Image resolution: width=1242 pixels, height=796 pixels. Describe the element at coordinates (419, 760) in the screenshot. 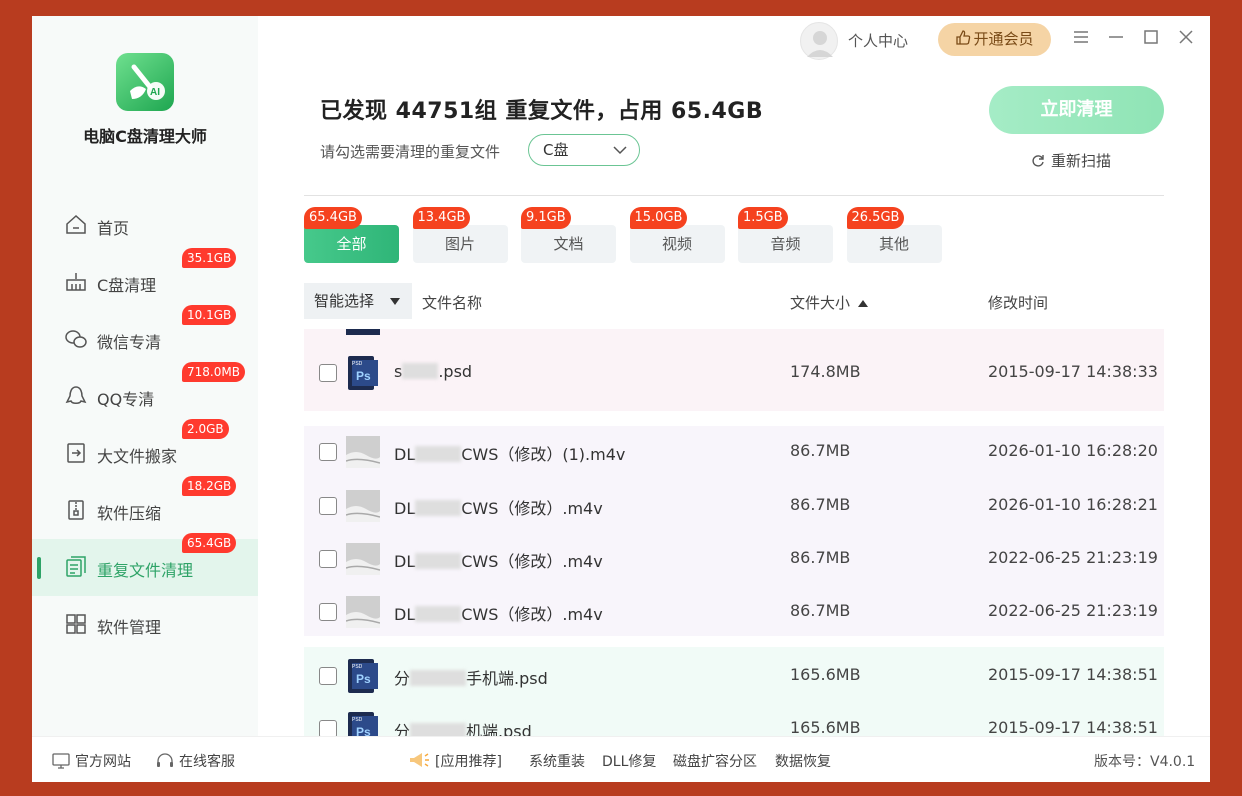

I see `megaphone-icon` at that location.